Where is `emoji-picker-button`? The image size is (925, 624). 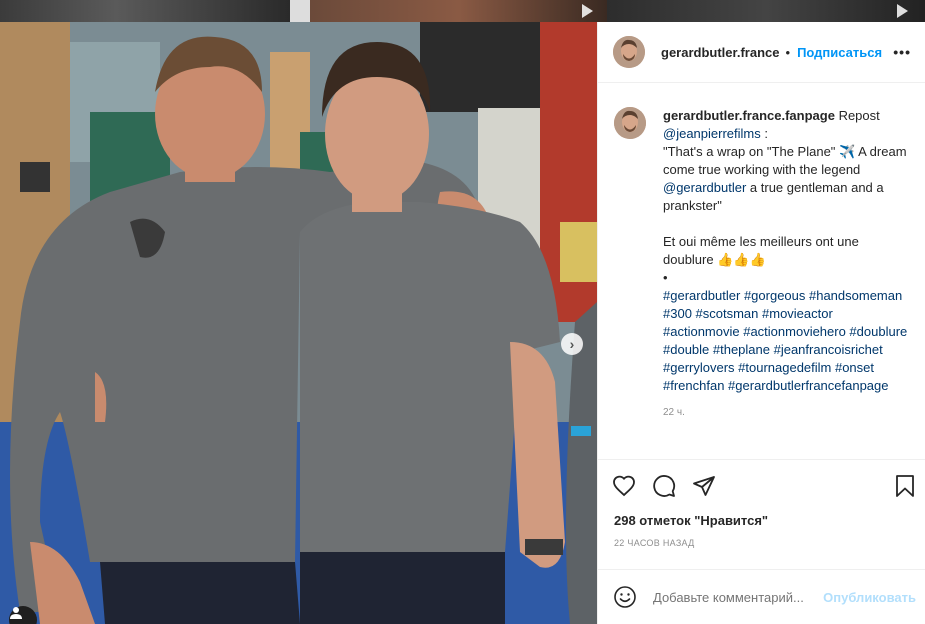 emoji-picker-button is located at coordinates (625, 597).